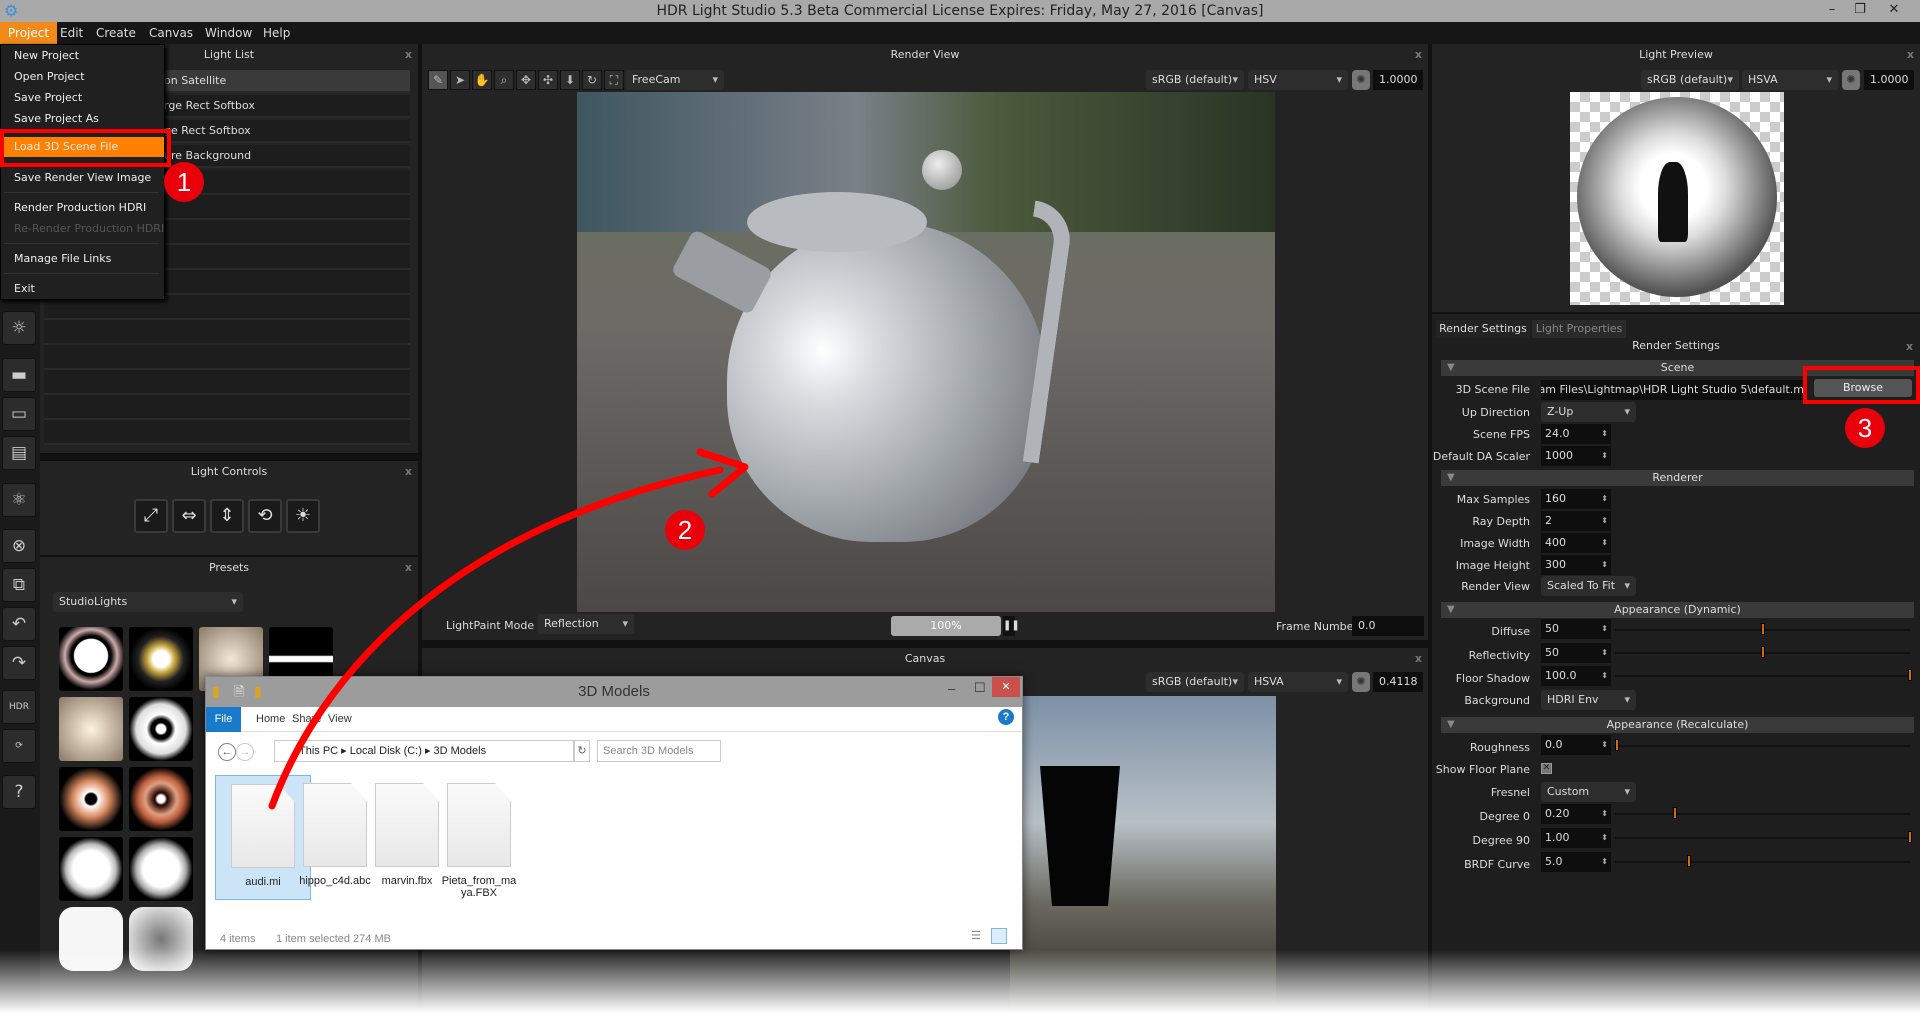 This screenshot has height=1013, width=1920. What do you see at coordinates (1832, 11) in the screenshot?
I see `minimize-button: –` at bounding box center [1832, 11].